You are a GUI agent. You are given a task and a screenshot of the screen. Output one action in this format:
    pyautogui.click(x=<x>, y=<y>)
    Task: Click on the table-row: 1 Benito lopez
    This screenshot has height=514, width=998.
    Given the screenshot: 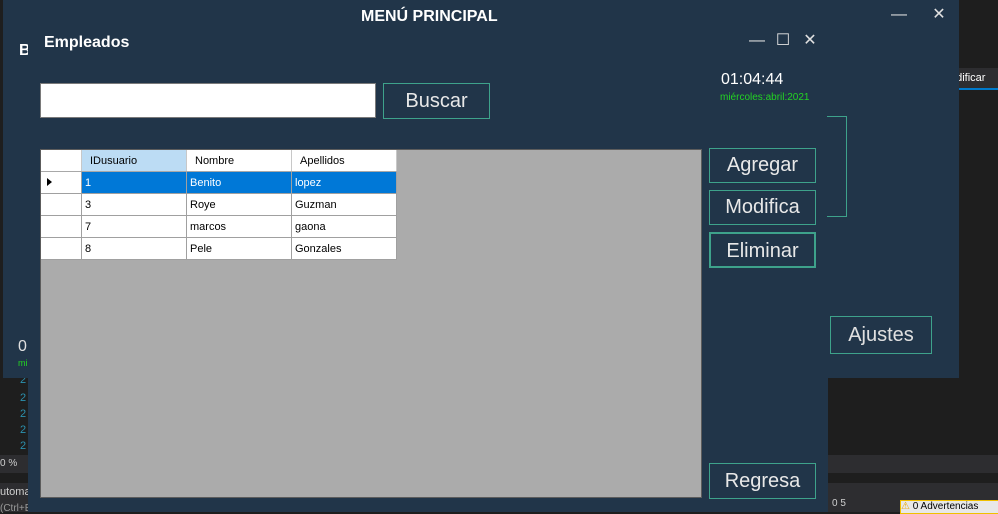 What is the action you would take?
    pyautogui.click(x=219, y=182)
    